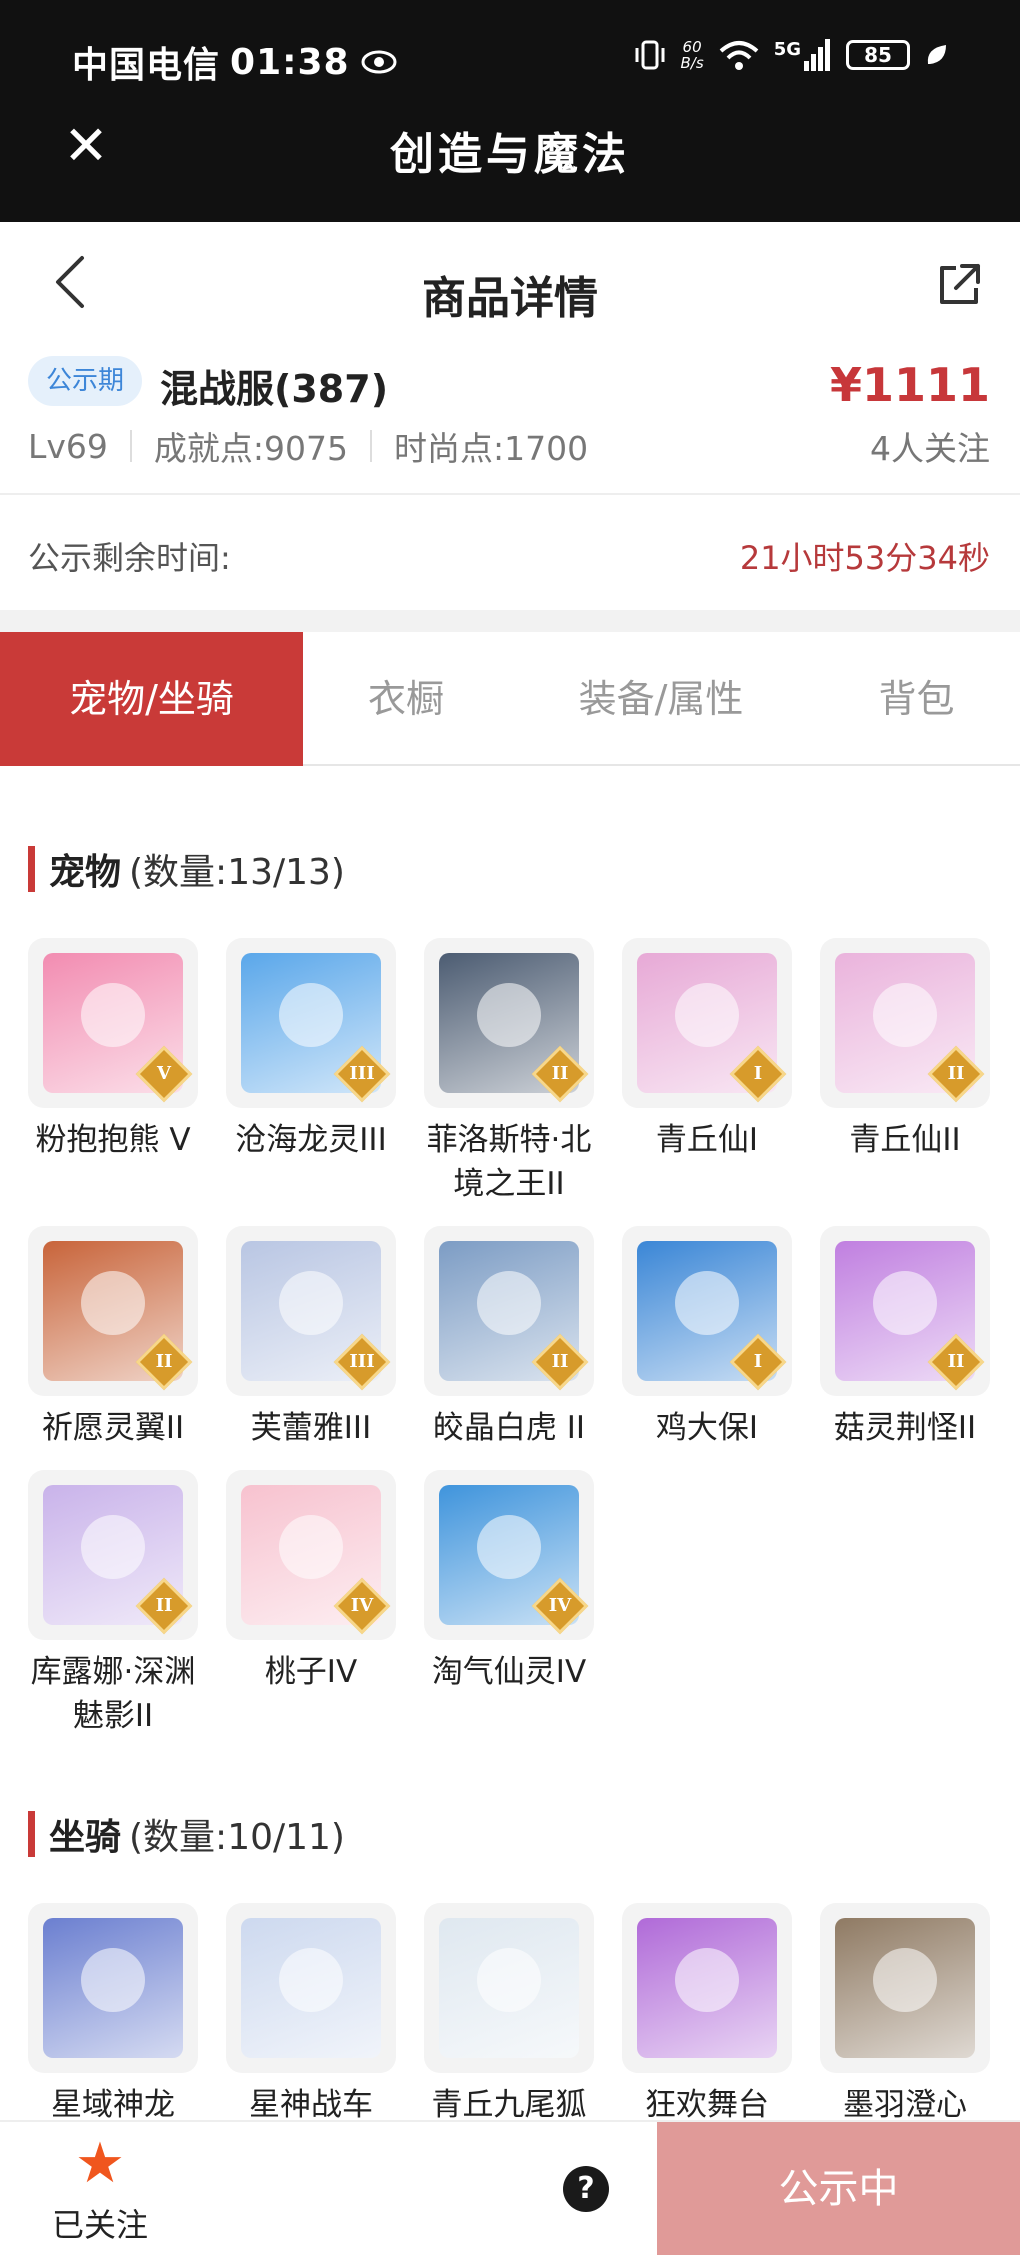 Image resolution: width=1020 pixels, height=2255 pixels. What do you see at coordinates (151, 699) in the screenshot?
I see `tab-pets-mounts: 宠物/坐骑` at bounding box center [151, 699].